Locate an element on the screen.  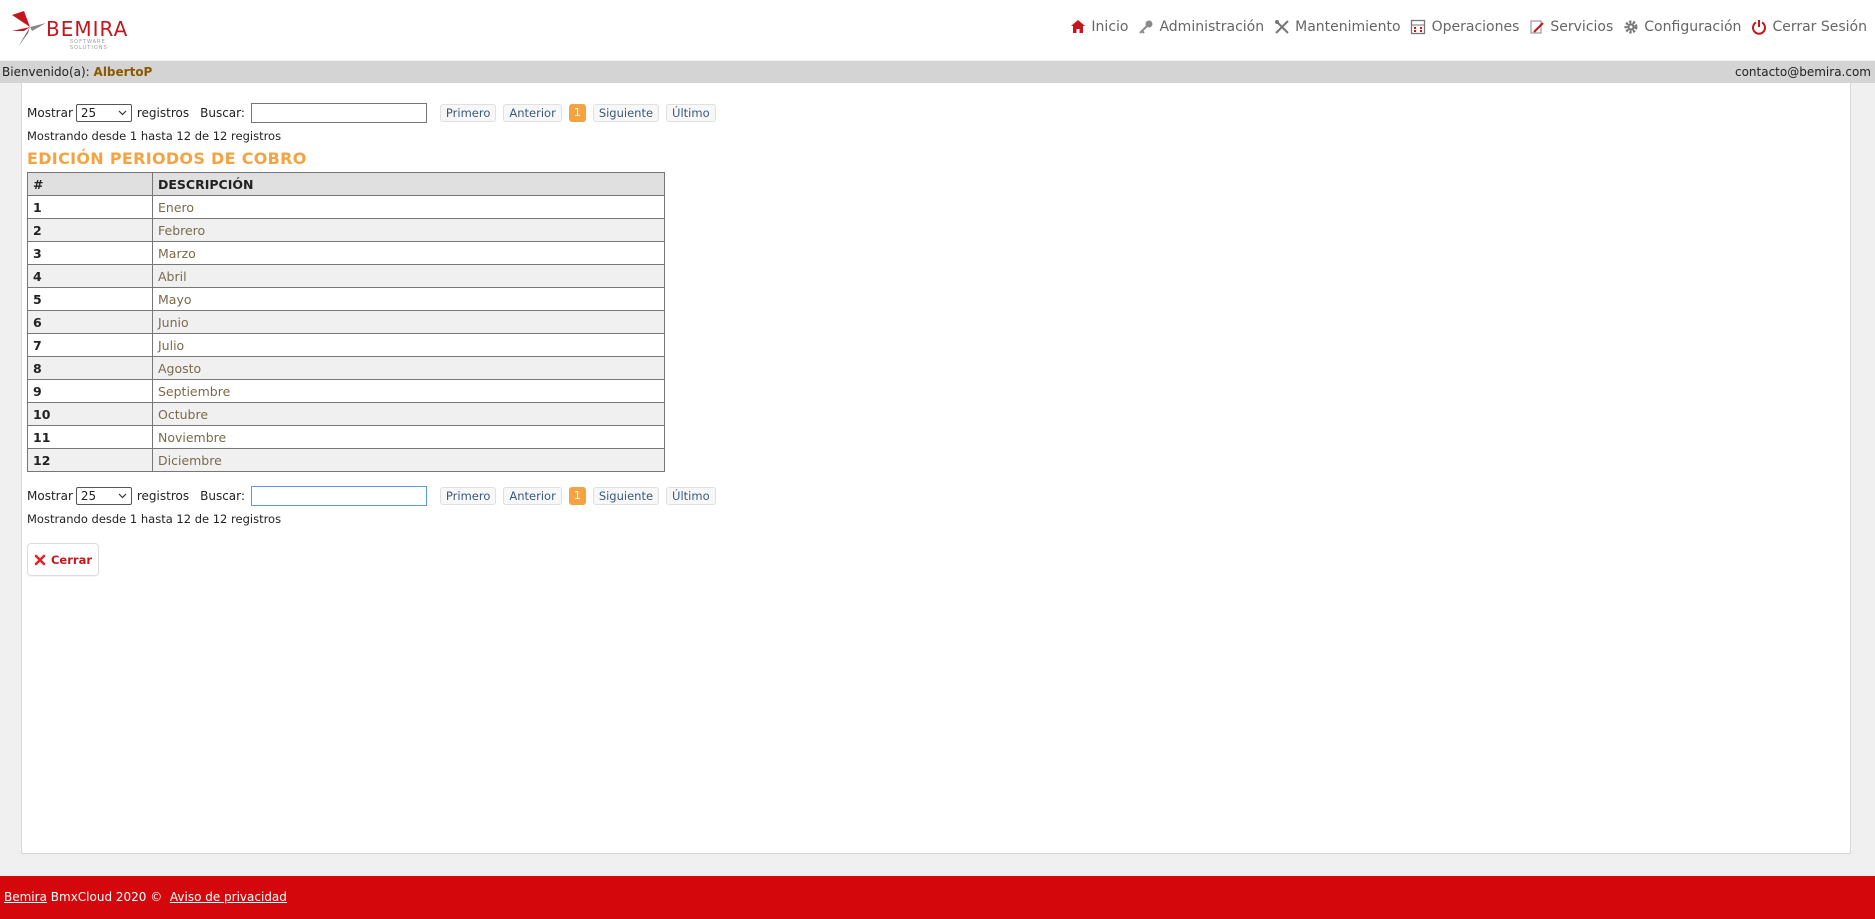
show-label-bottom: Mostrar is located at coordinates (50, 496).